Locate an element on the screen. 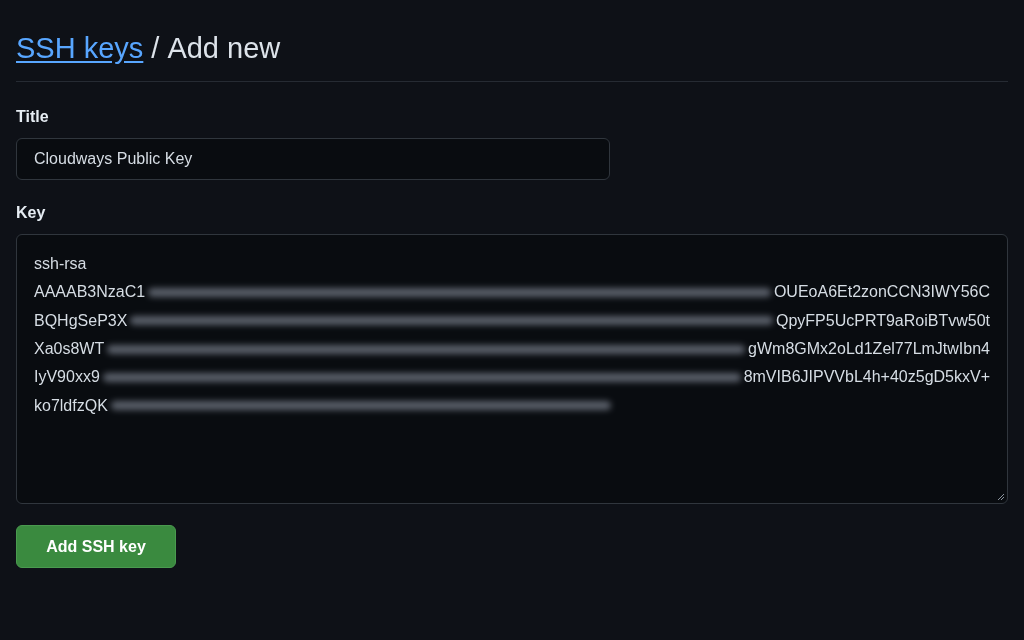 Image resolution: width=1024 pixels, height=640 pixels. key-text: ssh-rsa is located at coordinates (60, 264).